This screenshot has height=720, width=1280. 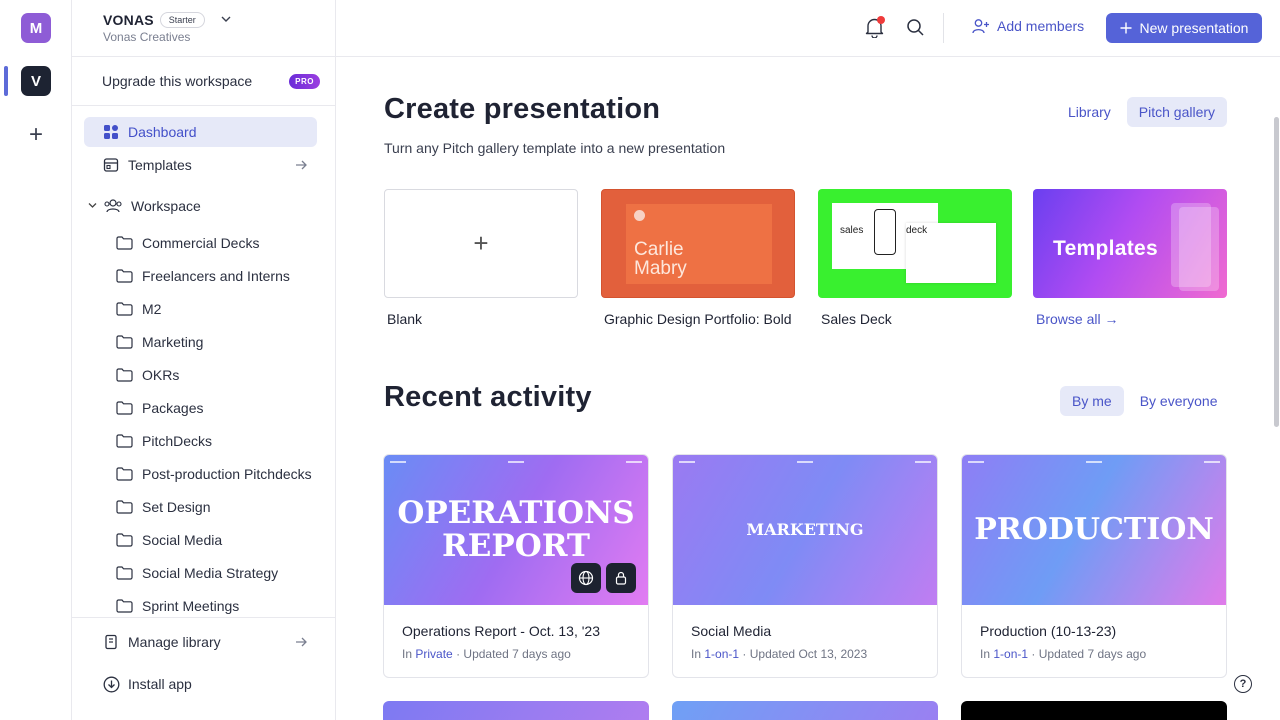 I want to click on tab-by-me: By me, so click(x=1092, y=401).